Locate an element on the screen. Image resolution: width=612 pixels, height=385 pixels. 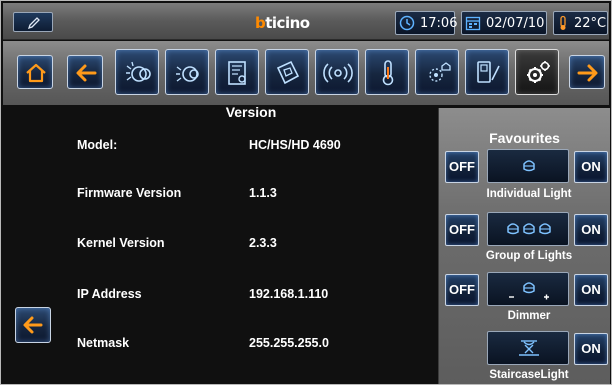
edit-button is located at coordinates (33, 22).